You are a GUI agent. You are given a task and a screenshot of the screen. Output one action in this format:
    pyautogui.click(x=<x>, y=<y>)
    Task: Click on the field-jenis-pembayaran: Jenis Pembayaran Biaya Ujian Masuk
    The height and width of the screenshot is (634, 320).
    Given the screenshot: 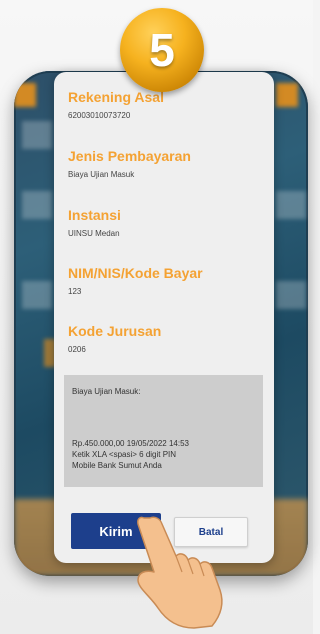 What is the action you would take?
    pyautogui.click(x=168, y=163)
    